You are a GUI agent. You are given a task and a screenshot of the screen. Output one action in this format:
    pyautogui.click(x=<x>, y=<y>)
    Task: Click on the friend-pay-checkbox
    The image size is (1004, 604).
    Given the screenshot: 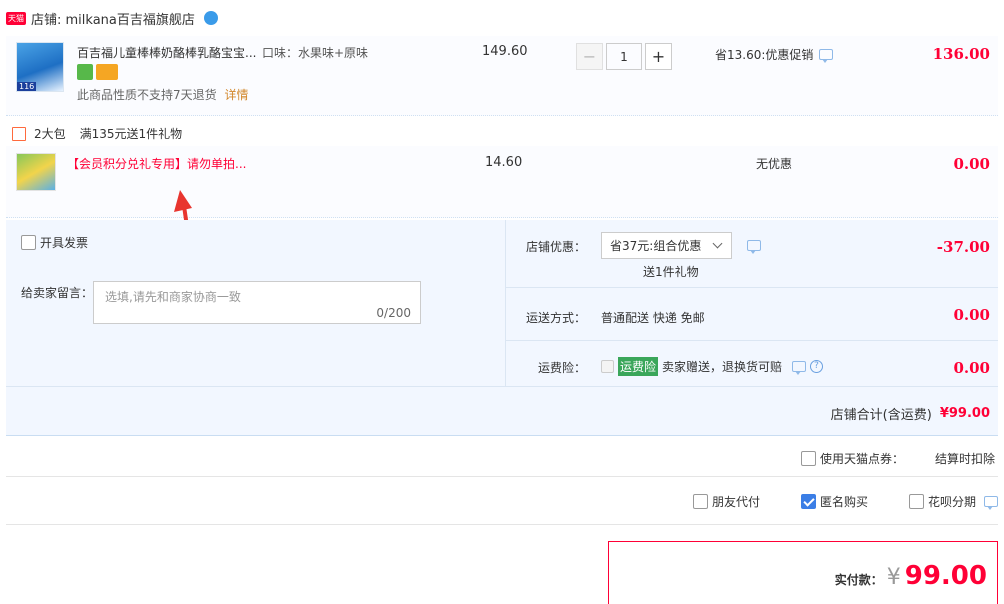 What is the action you would take?
    pyautogui.click(x=700, y=501)
    